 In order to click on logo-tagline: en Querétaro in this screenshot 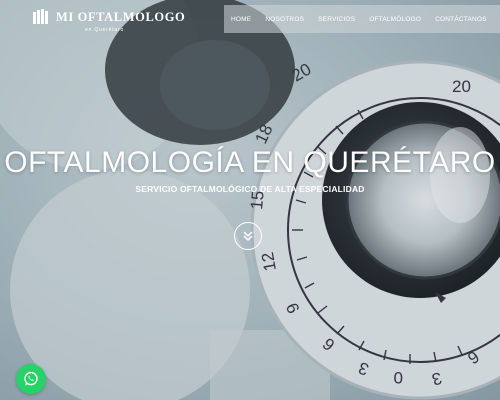, I will do `click(105, 30)`.